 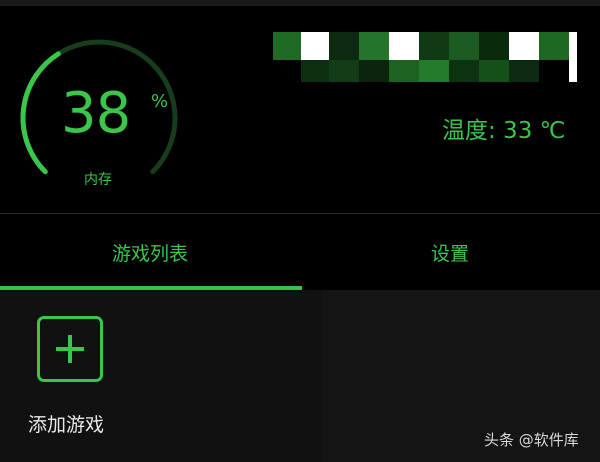 I want to click on tab-game-list-label: 游戏列表, so click(x=149, y=253).